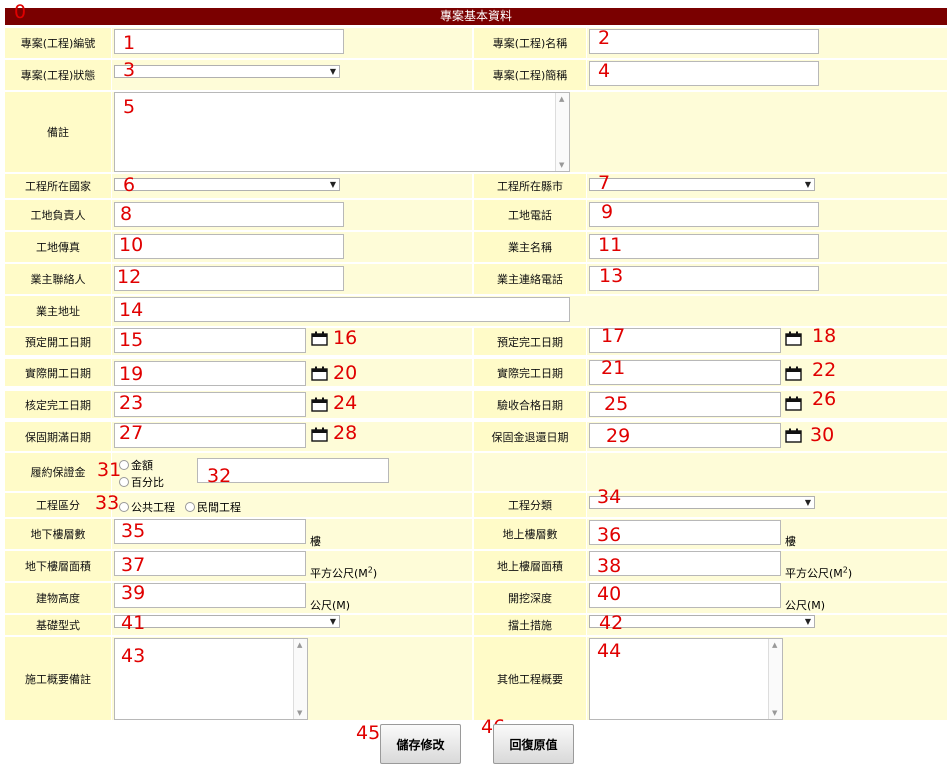 This screenshot has height=770, width=952. I want to click on label-city: 工程所在縣市, so click(530, 186).